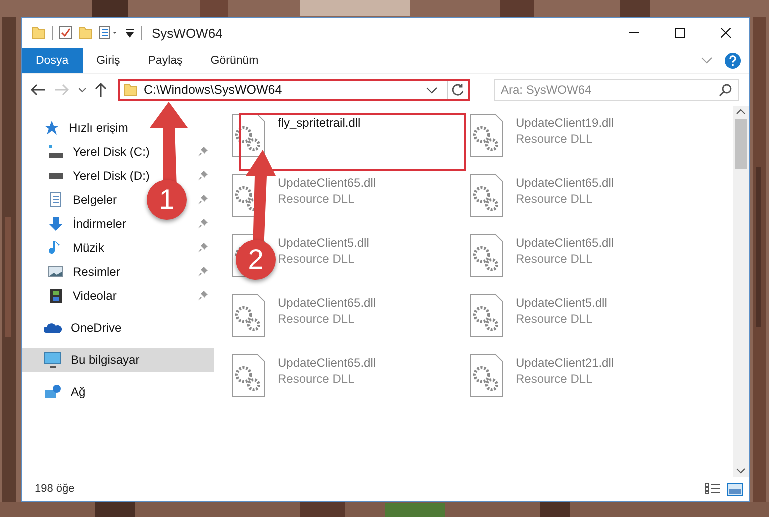  Describe the element at coordinates (52, 128) in the screenshot. I see `star-icon` at that location.